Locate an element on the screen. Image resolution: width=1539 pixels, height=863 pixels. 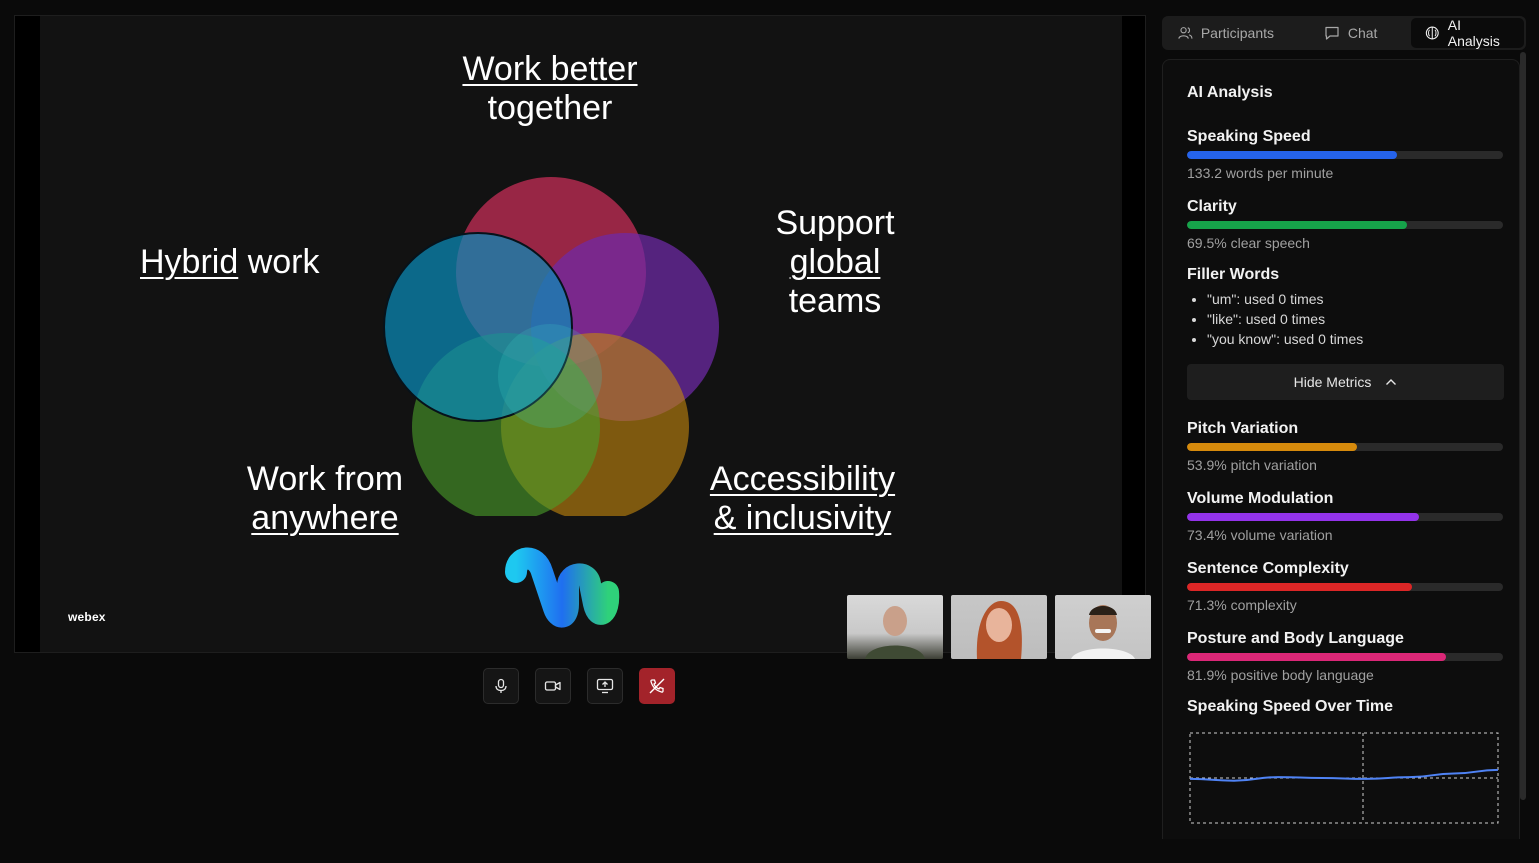
camera-button is located at coordinates (553, 686).